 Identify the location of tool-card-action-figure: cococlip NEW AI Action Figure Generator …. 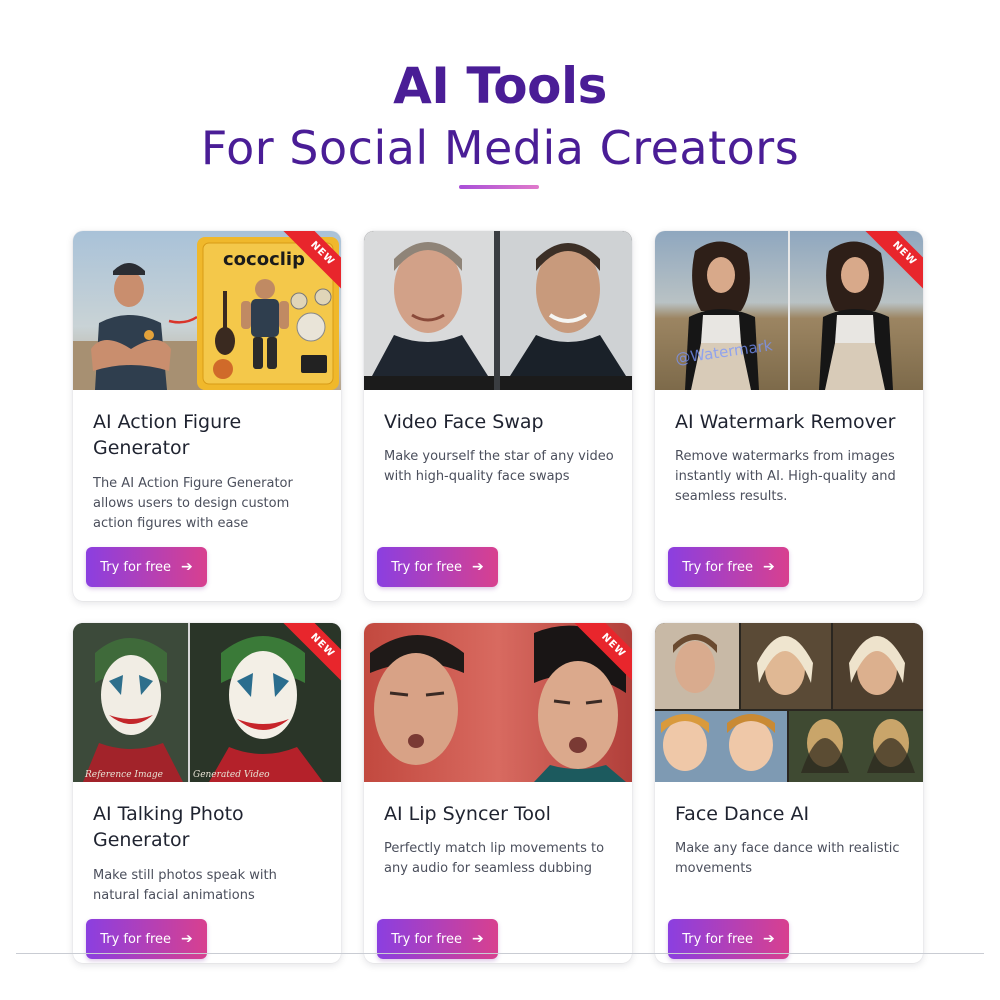
(207, 416).